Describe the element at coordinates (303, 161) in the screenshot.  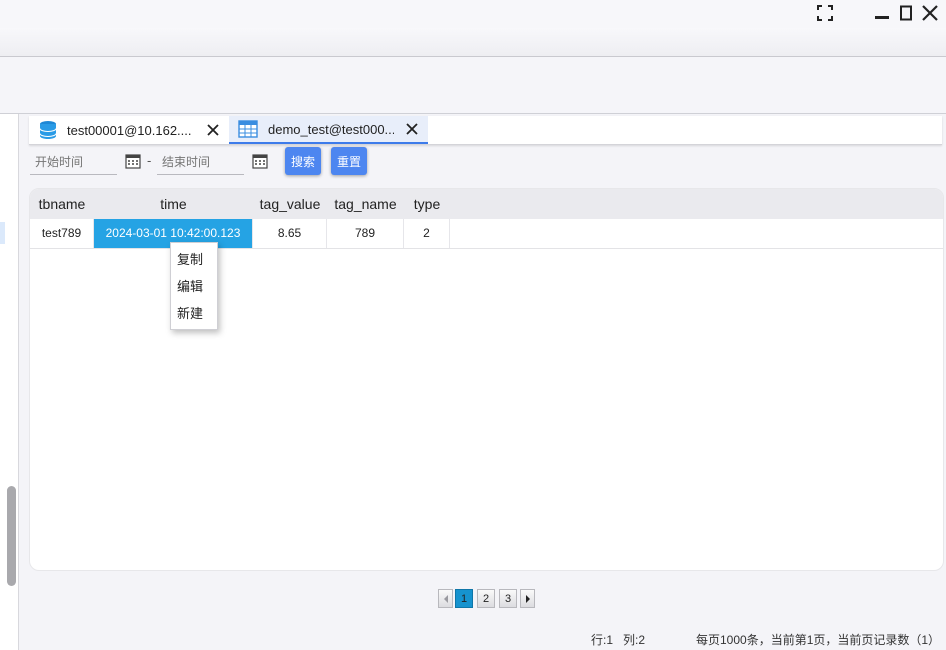
I see `search-button: 搜索` at that location.